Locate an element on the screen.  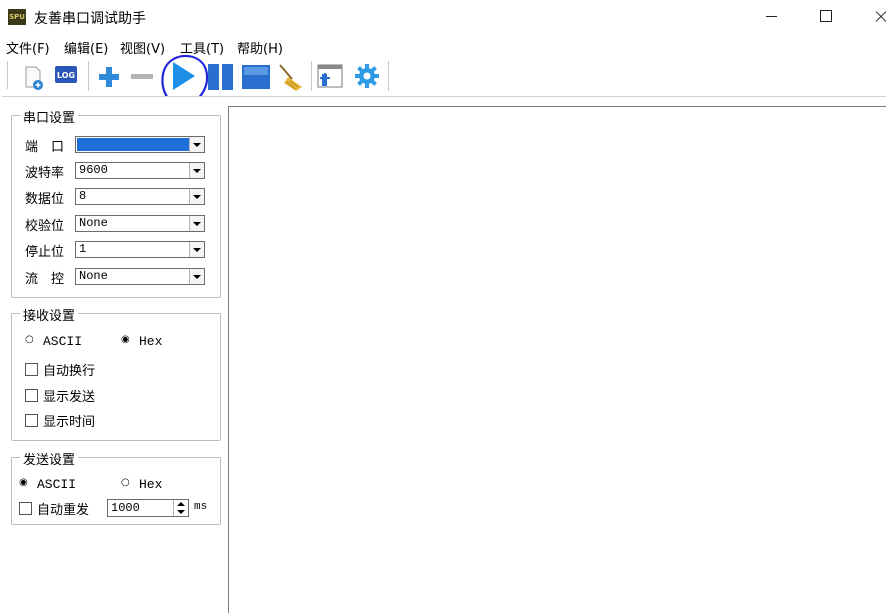
new-file-button is located at coordinates (33, 75).